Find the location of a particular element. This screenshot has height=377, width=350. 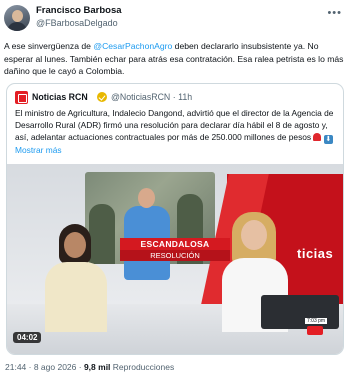

noticias-rcn-logo is located at coordinates (21, 97).